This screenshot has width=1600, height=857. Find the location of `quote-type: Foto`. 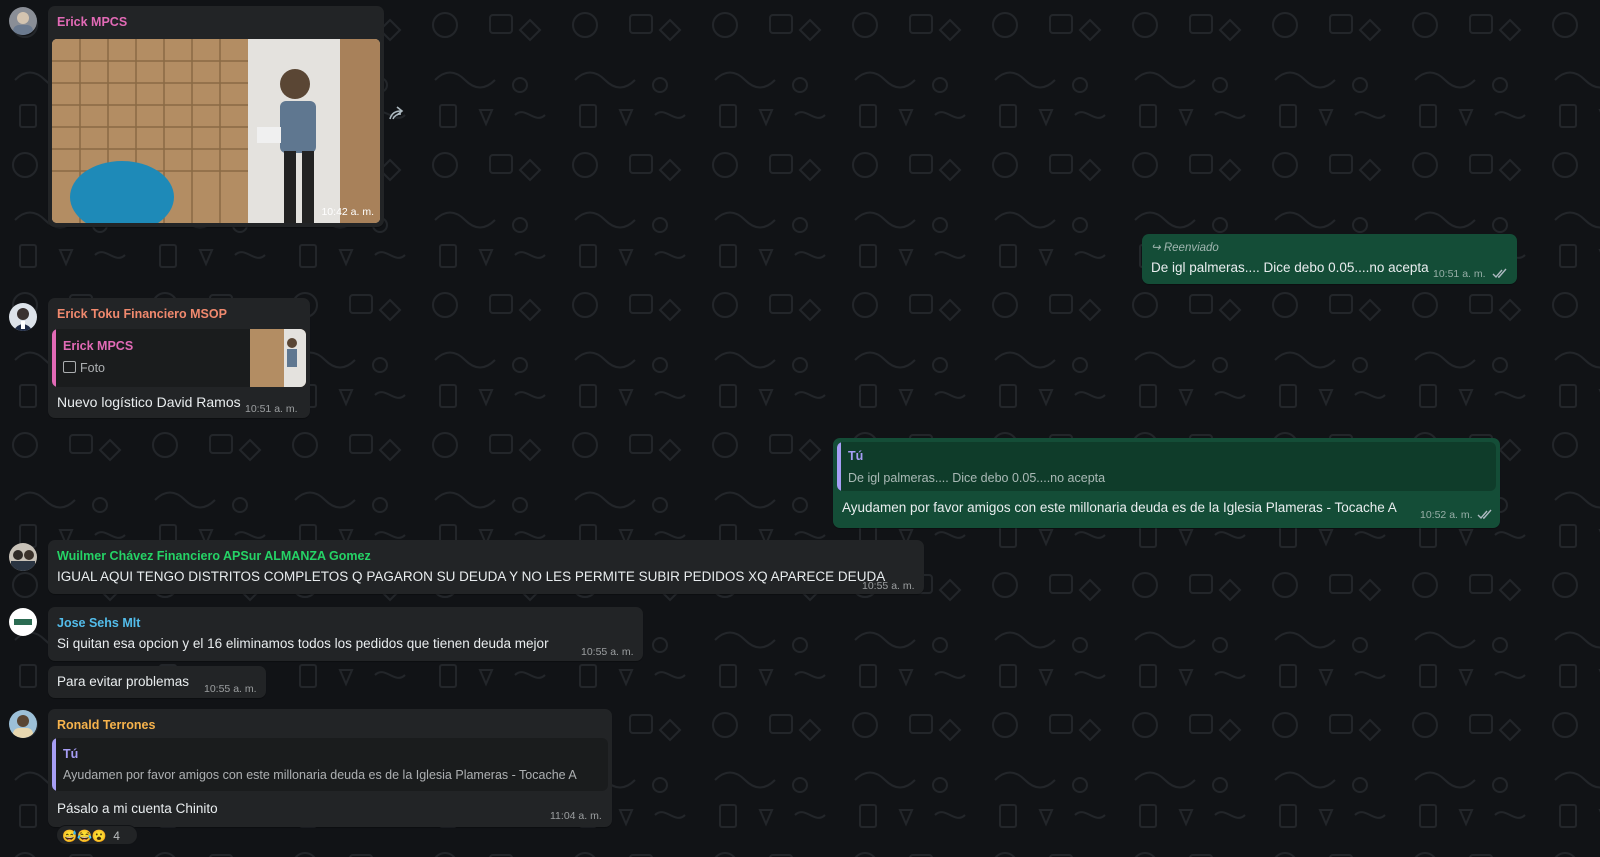

quote-type: Foto is located at coordinates (93, 368).